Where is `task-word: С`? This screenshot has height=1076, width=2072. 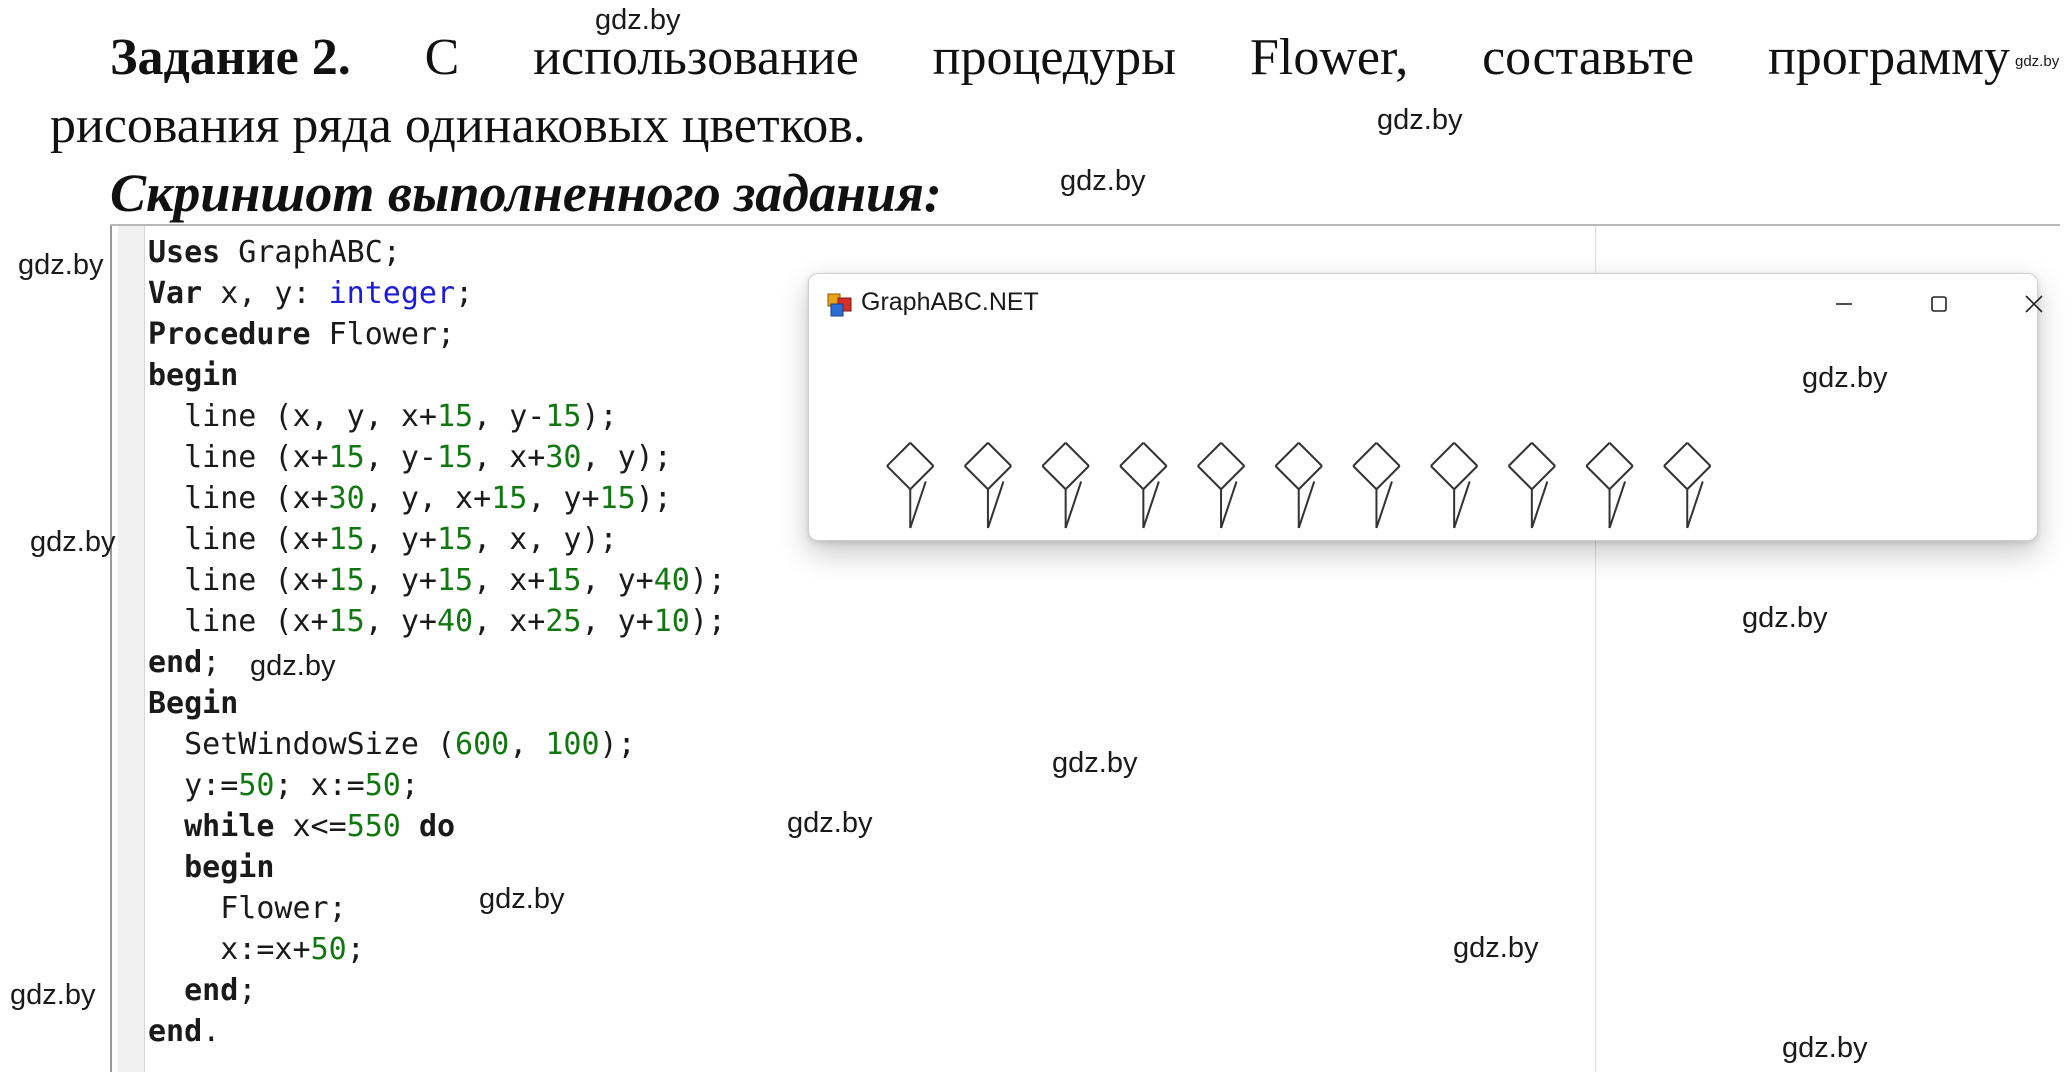
task-word: С is located at coordinates (442, 57).